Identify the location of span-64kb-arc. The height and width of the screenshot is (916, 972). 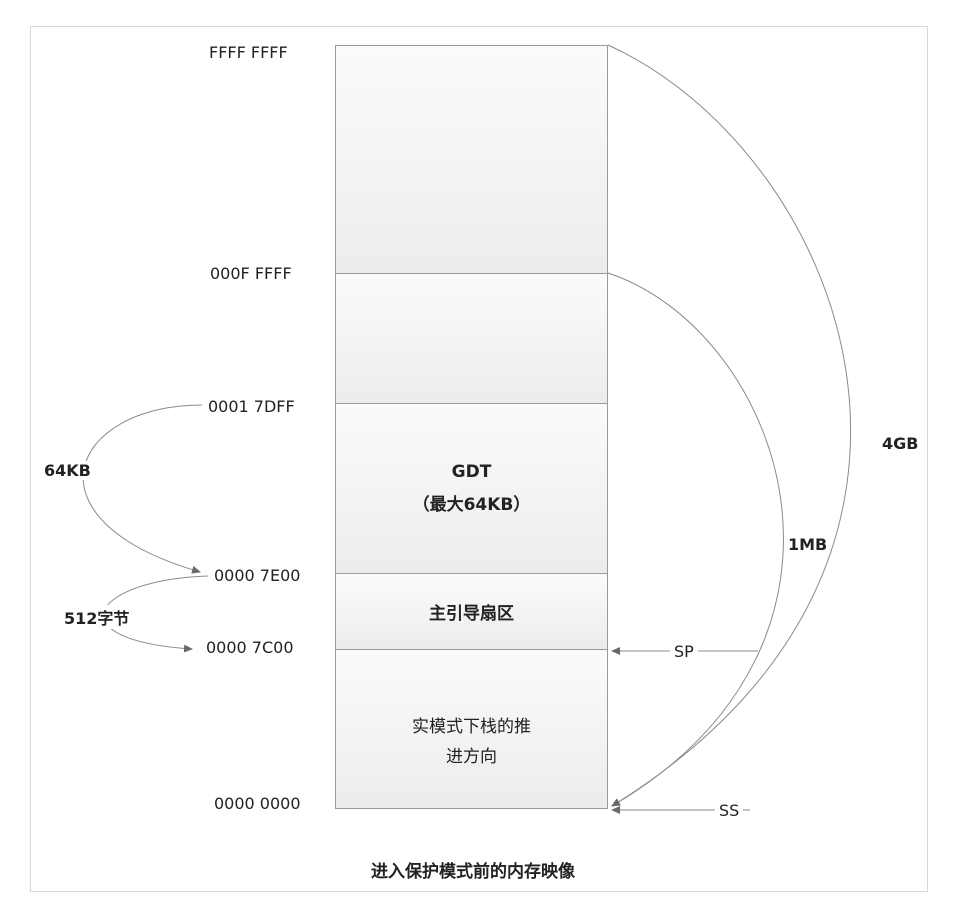
(142, 489).